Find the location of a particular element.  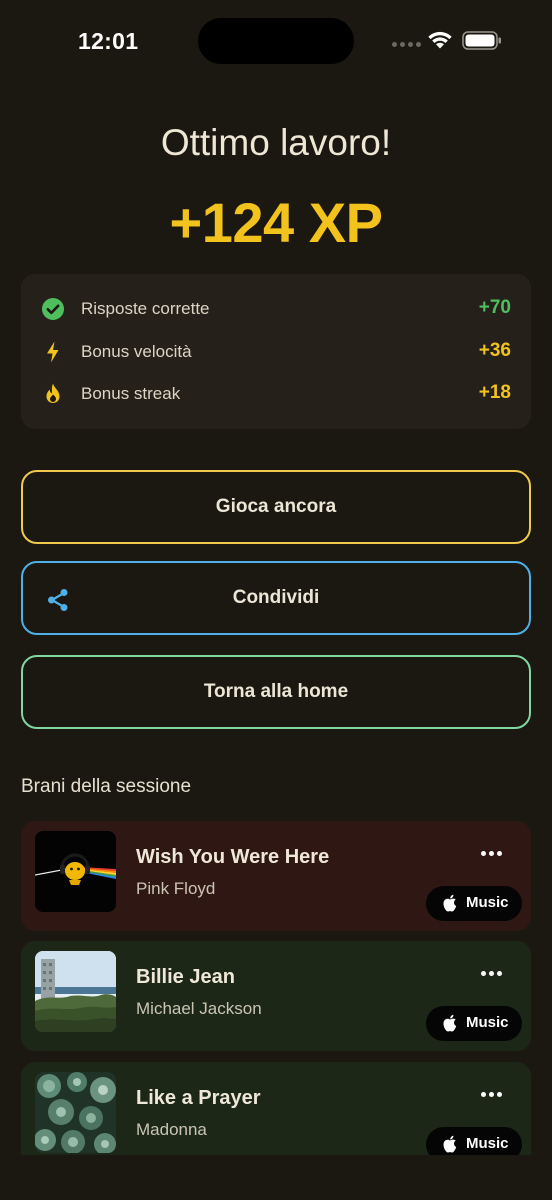

song-card: Billie Jean Michael Jackson Music is located at coordinates (276, 996).